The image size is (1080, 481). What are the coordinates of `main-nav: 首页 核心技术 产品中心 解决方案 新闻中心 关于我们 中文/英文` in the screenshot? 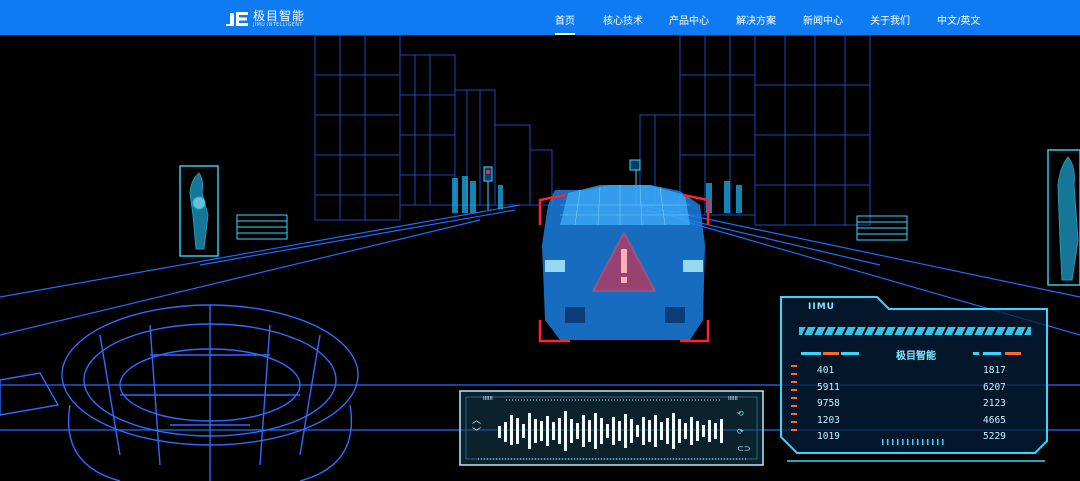 It's located at (540, 17).